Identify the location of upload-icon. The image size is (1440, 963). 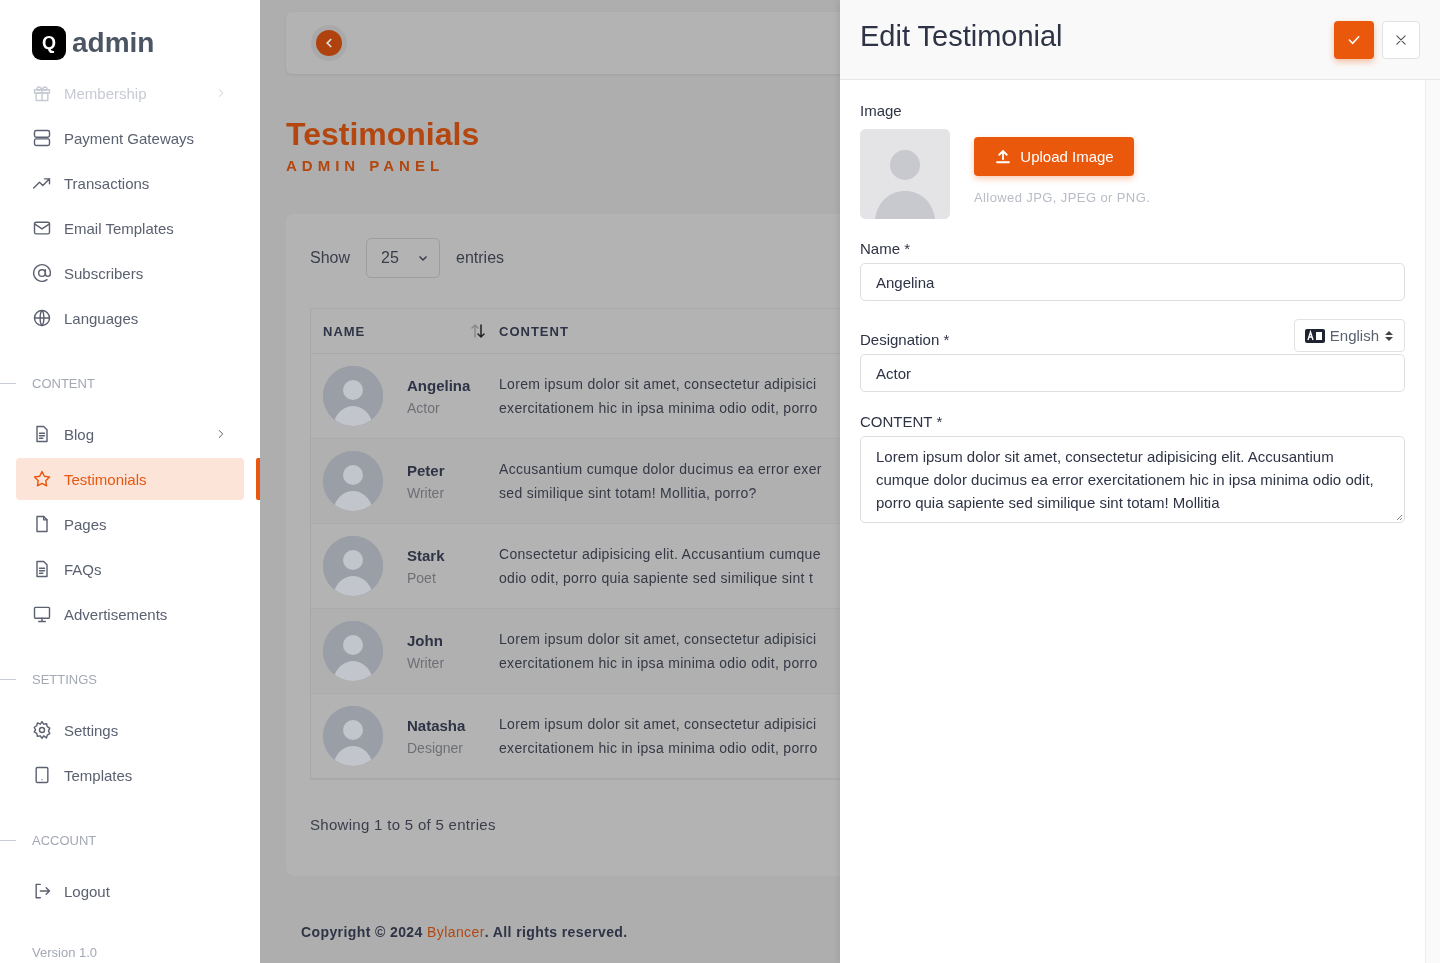
(1003, 156).